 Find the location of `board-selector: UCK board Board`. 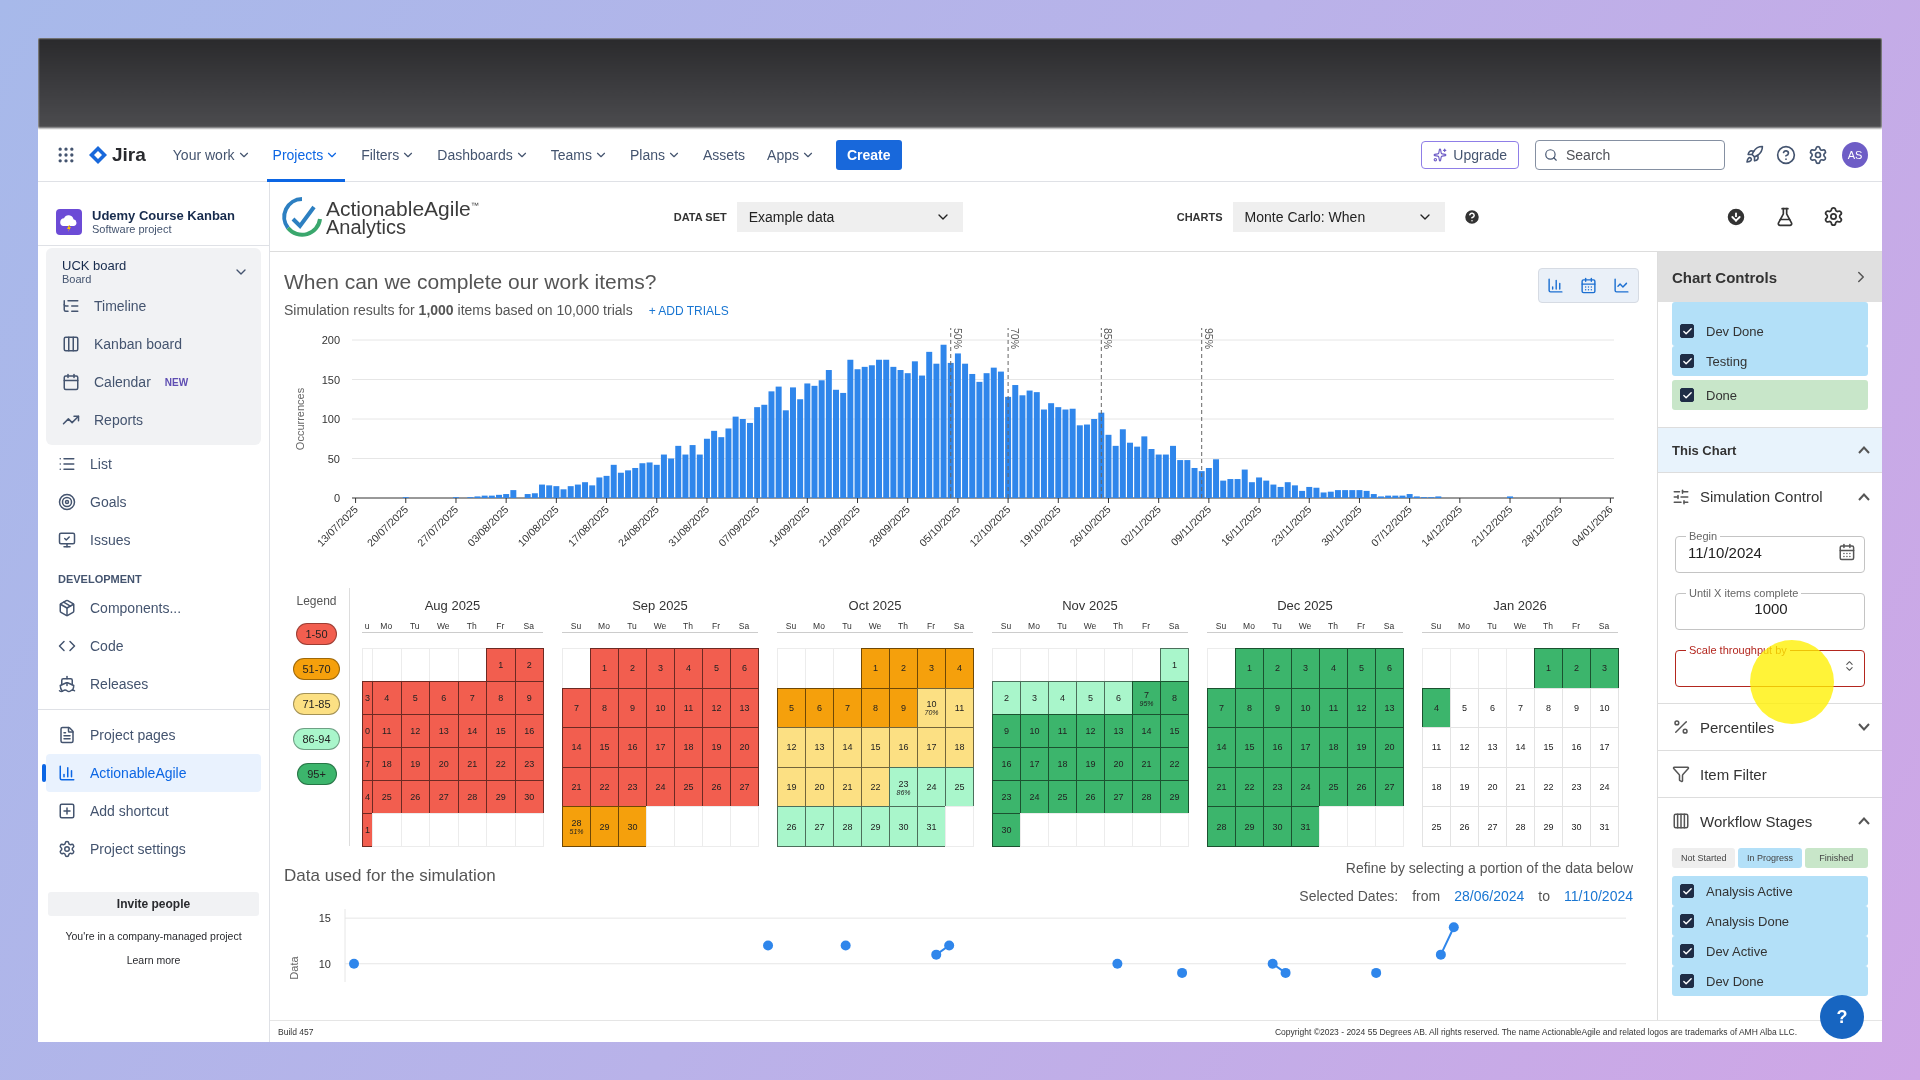

board-selector: UCK board Board is located at coordinates (153, 269).